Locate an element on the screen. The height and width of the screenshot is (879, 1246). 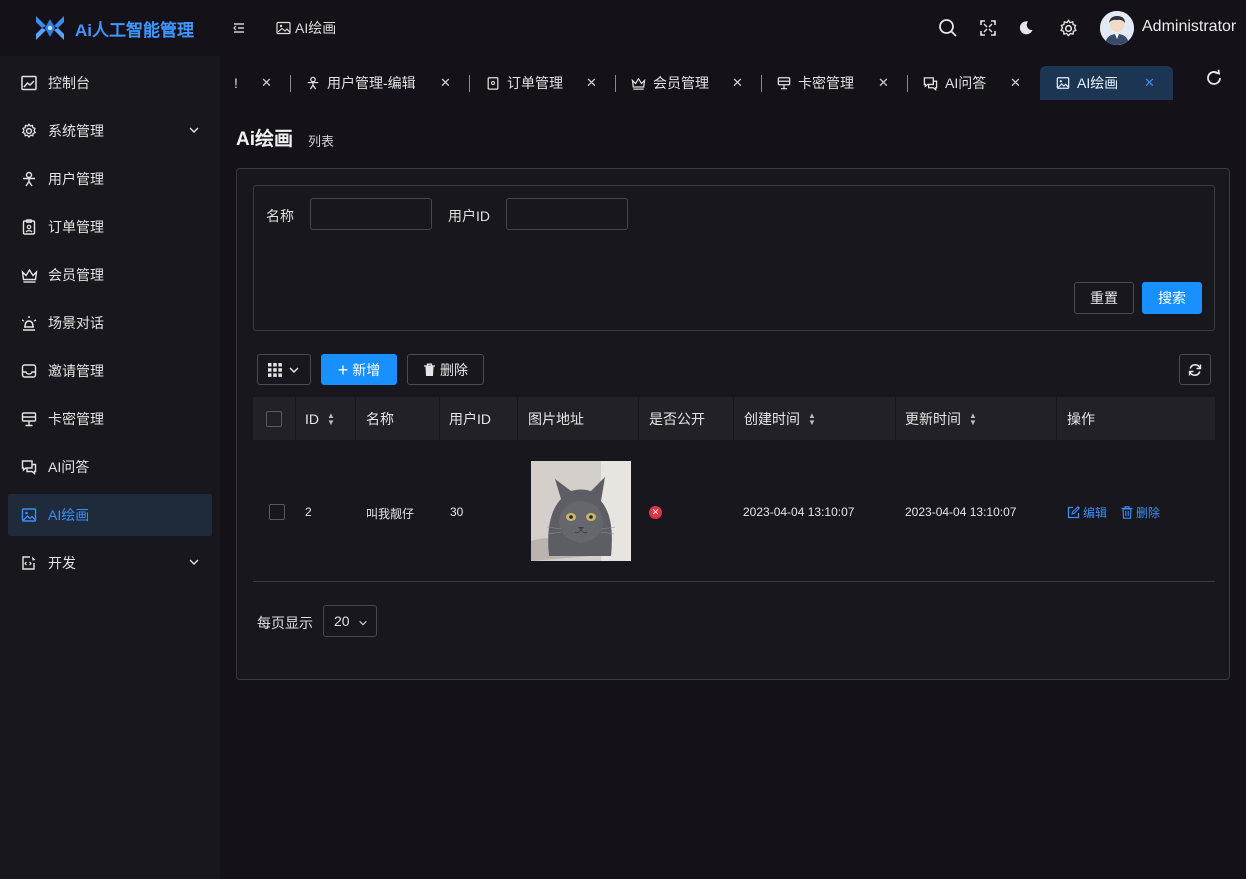
per-page-value: 20 is located at coordinates (342, 621).